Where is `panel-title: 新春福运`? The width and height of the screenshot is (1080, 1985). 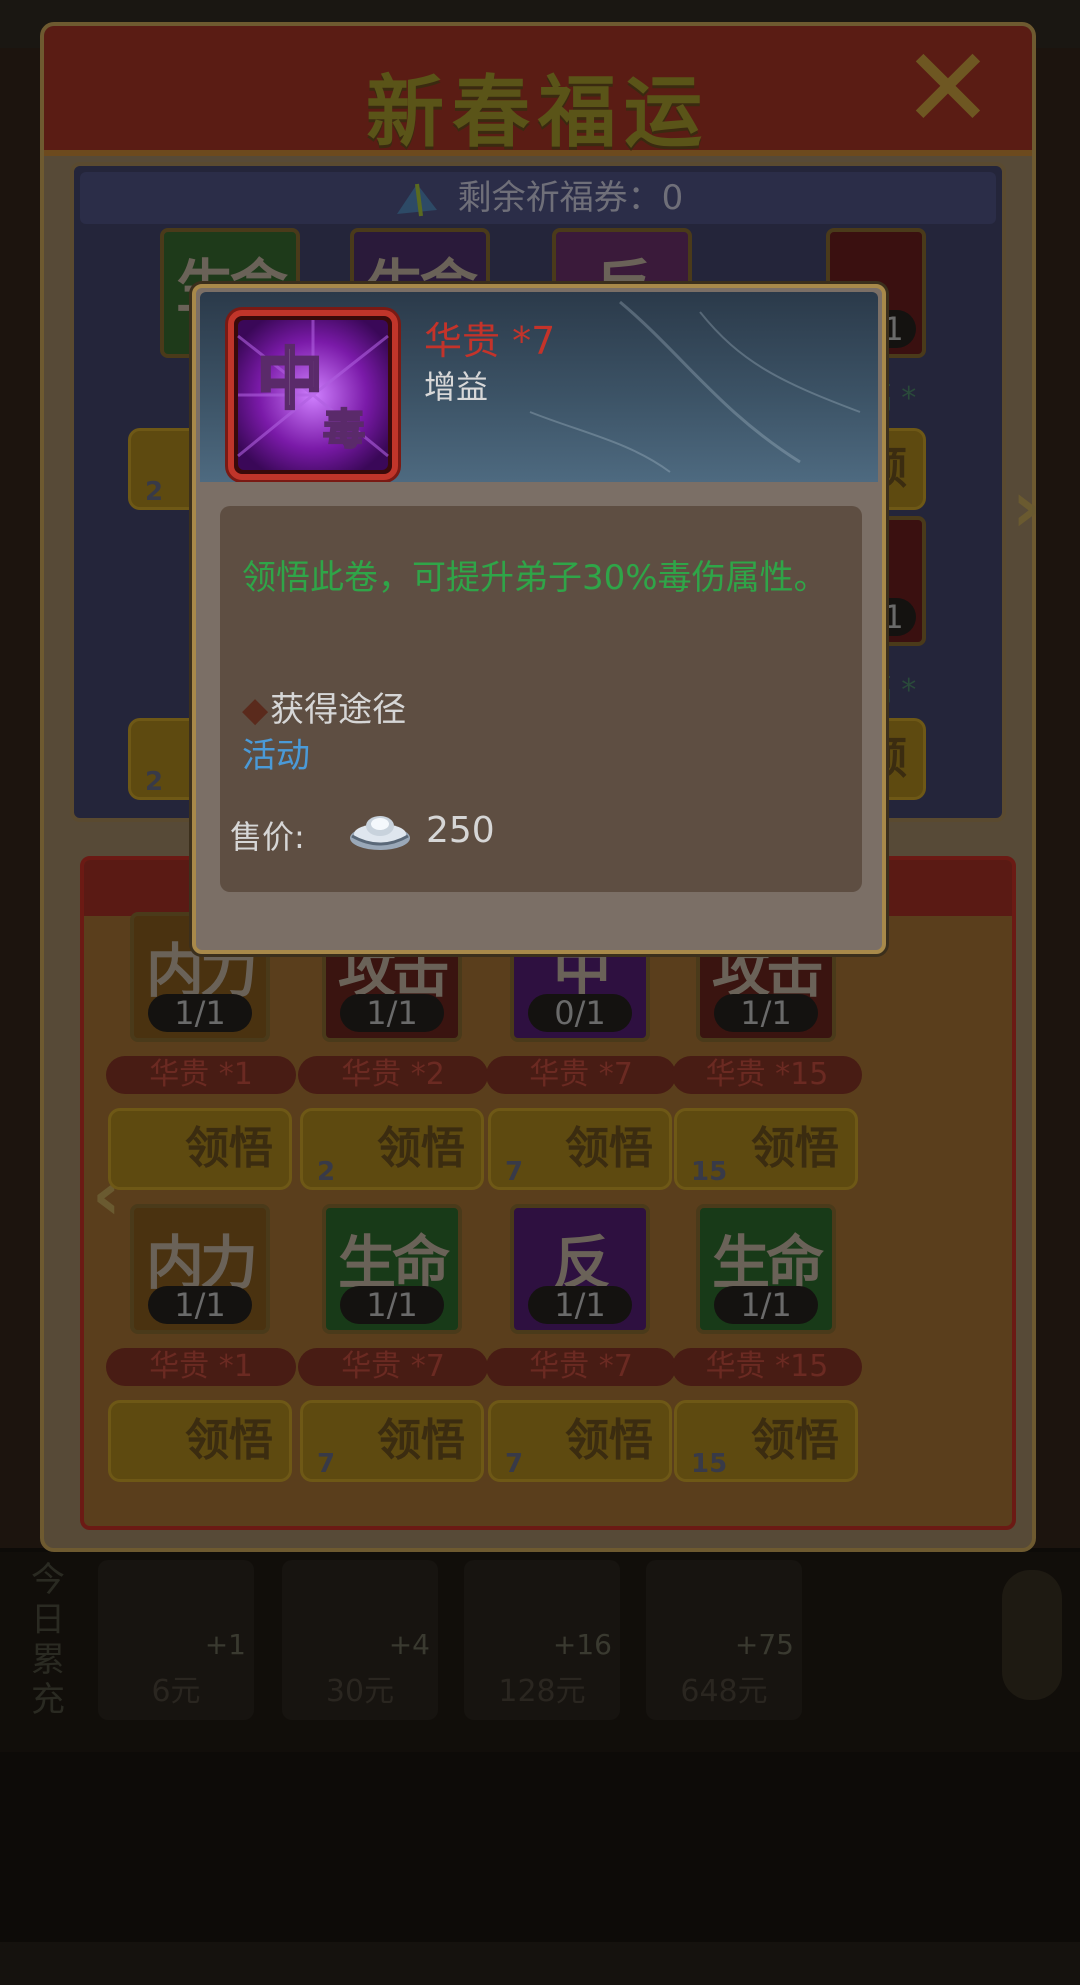
panel-title: 新春福运 is located at coordinates (537, 113).